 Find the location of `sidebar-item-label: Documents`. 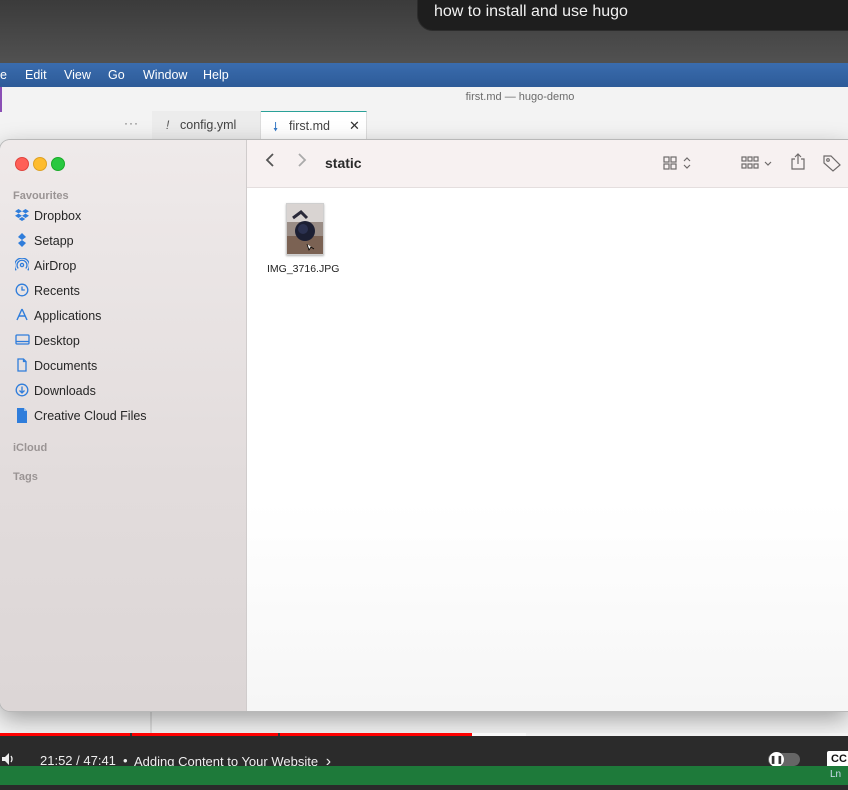

sidebar-item-label: Documents is located at coordinates (66, 366).